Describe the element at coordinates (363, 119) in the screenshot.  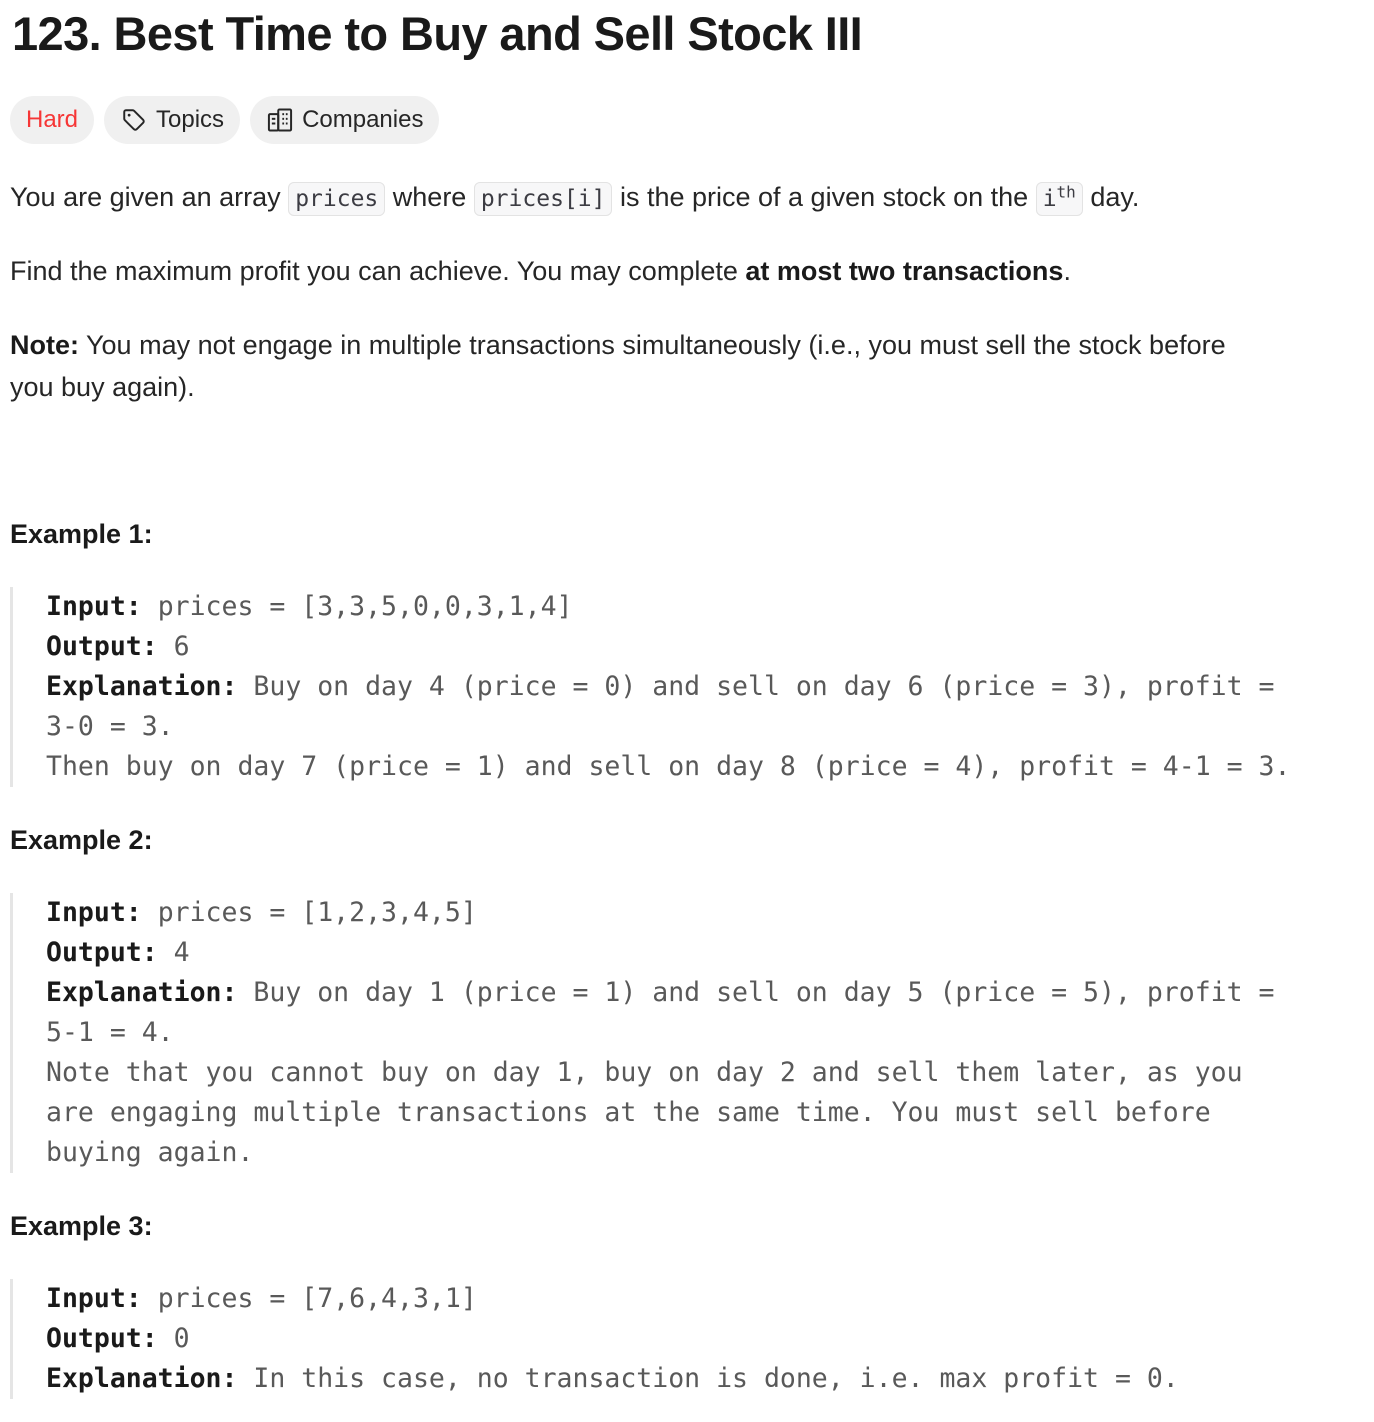
I see `companies-label: Companies` at that location.